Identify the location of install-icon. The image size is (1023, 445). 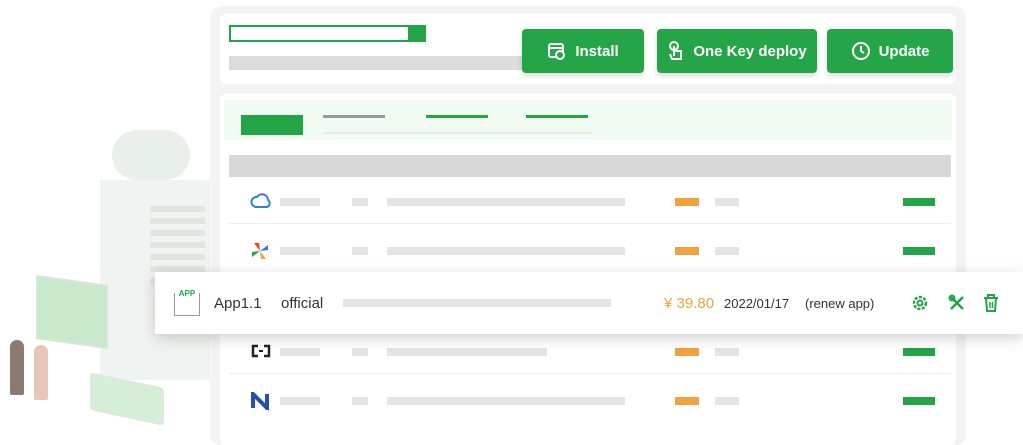
(557, 51).